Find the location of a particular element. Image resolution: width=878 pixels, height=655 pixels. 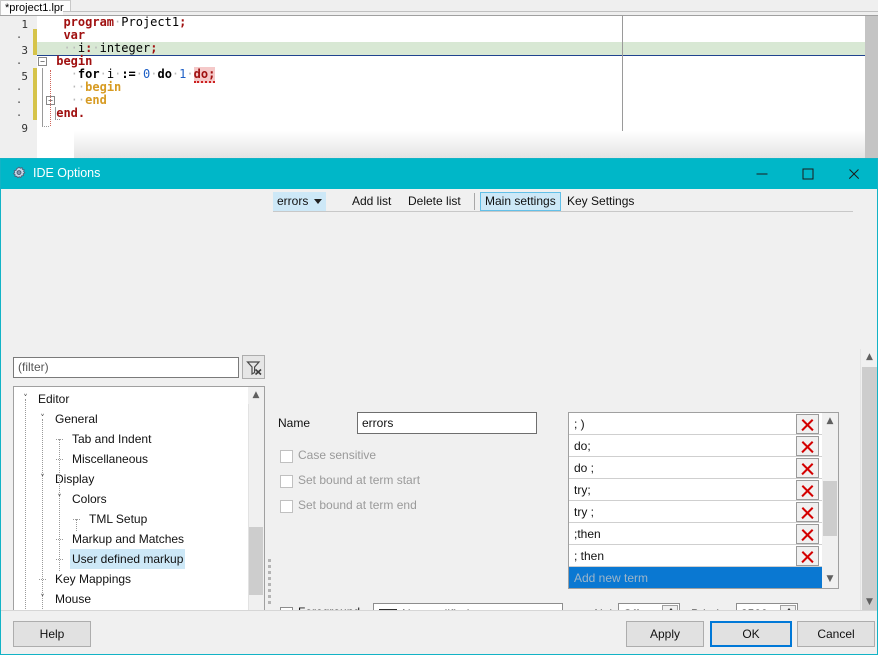

ok-button: OK is located at coordinates (751, 634).